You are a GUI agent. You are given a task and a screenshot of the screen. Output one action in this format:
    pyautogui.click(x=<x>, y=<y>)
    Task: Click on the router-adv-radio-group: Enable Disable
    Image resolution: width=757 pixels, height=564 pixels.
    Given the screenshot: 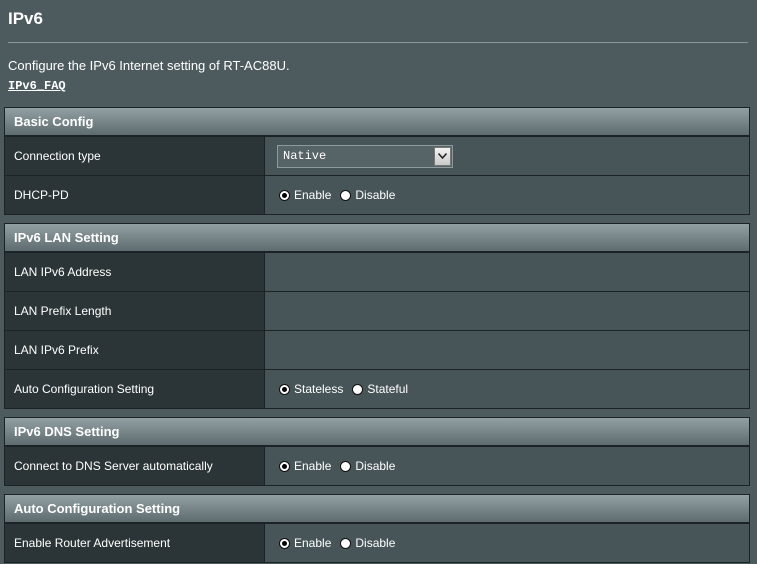 What is the action you would take?
    pyautogui.click(x=341, y=543)
    